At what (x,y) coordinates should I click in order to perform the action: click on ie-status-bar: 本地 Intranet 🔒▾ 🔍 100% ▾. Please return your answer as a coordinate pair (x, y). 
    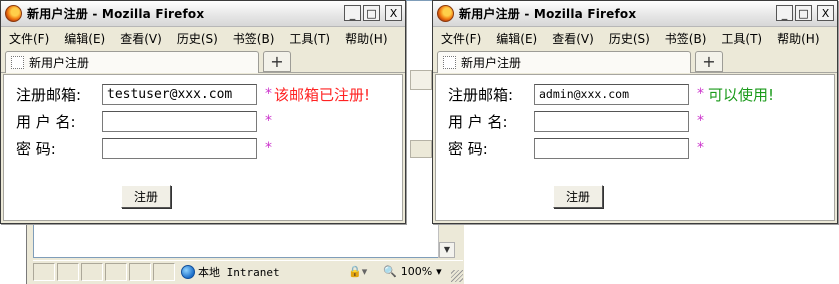
    Looking at the image, I should click on (248, 271).